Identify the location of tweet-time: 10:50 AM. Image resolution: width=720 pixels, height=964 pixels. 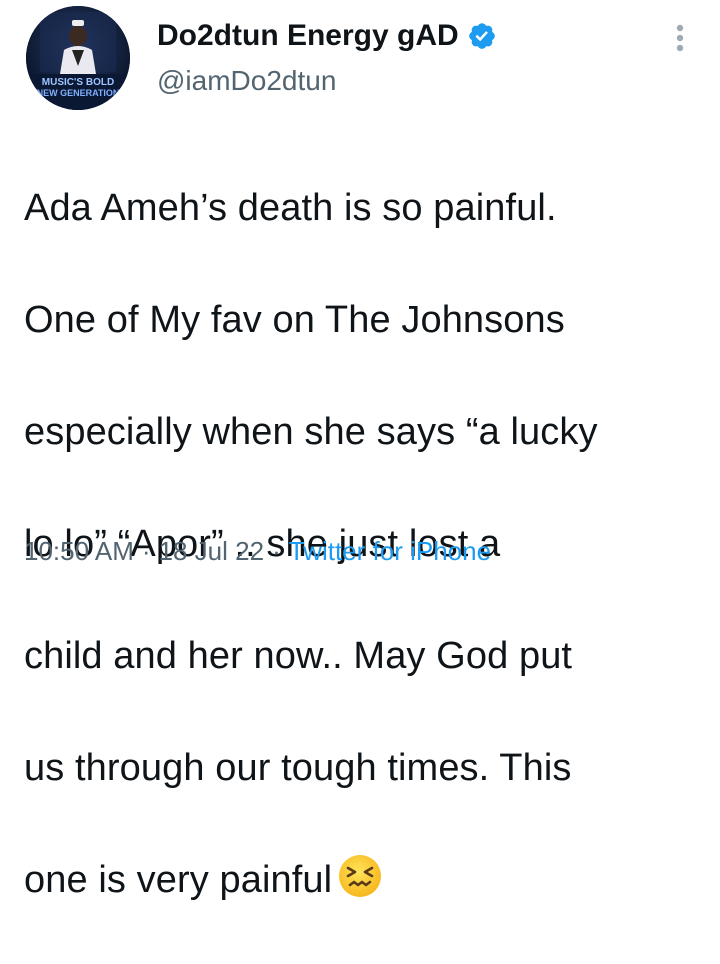
(79, 551).